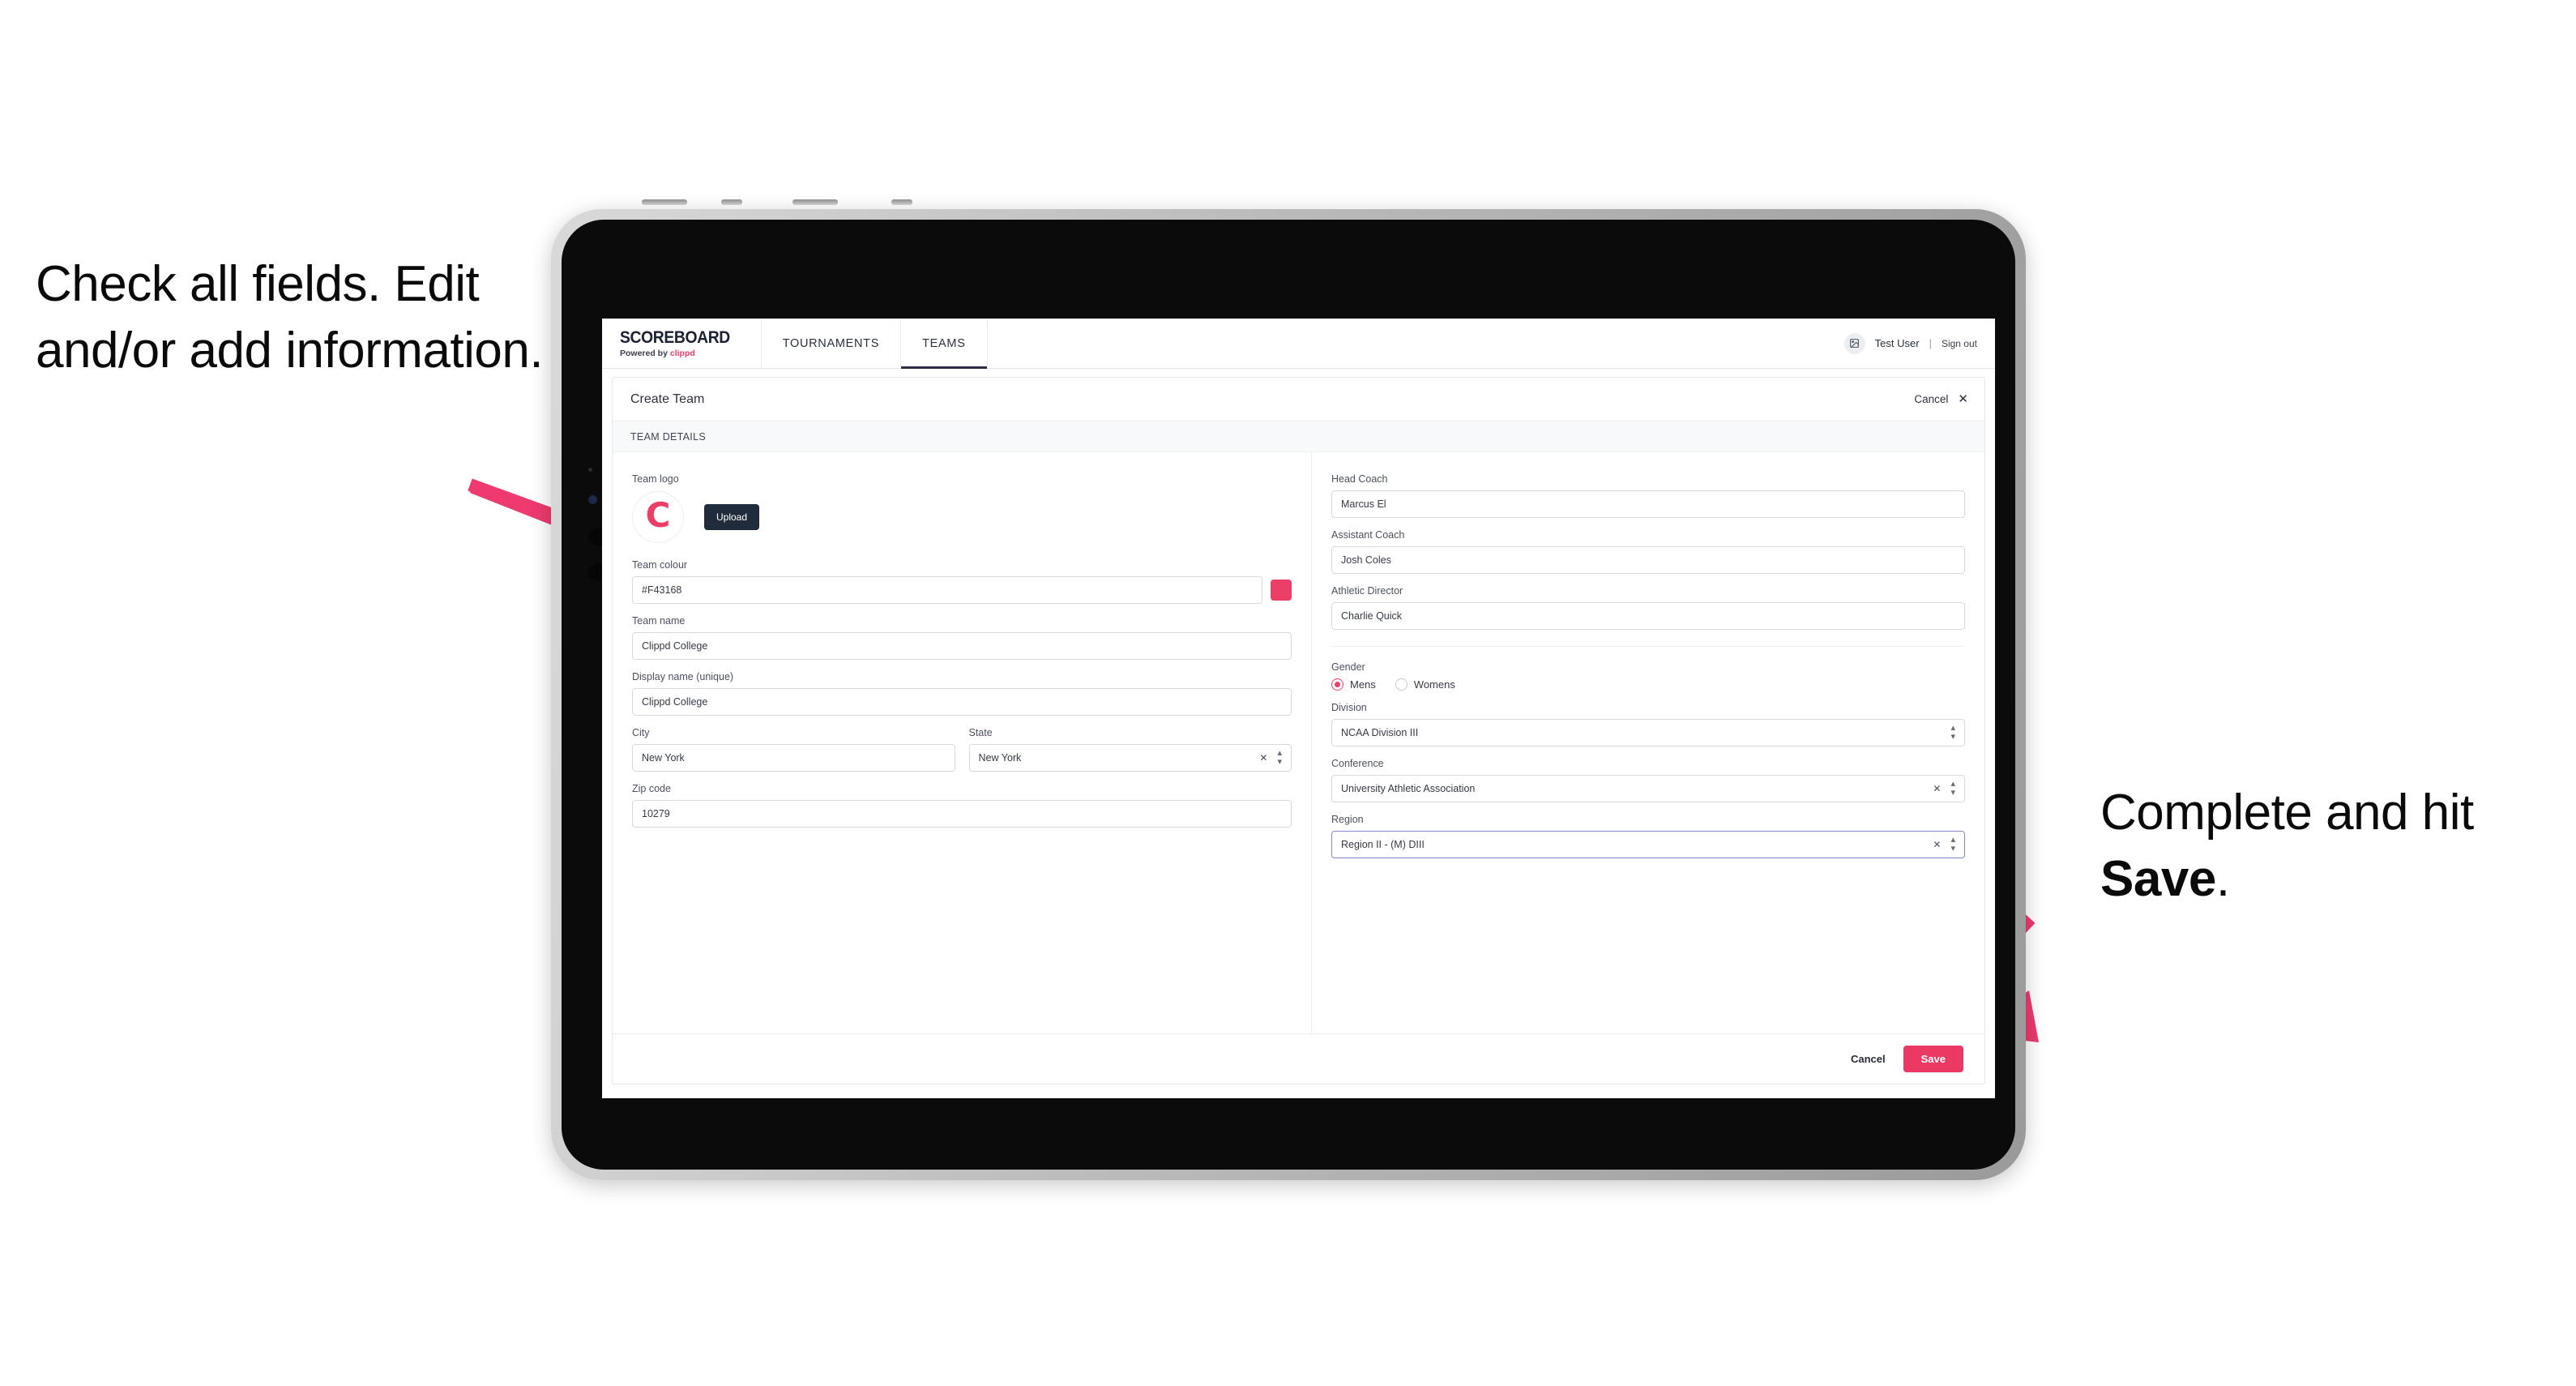 The height and width of the screenshot is (1386, 2576). Describe the element at coordinates (2287, 813) in the screenshot. I see `annotation-right-prefix: Complete and hit` at that location.